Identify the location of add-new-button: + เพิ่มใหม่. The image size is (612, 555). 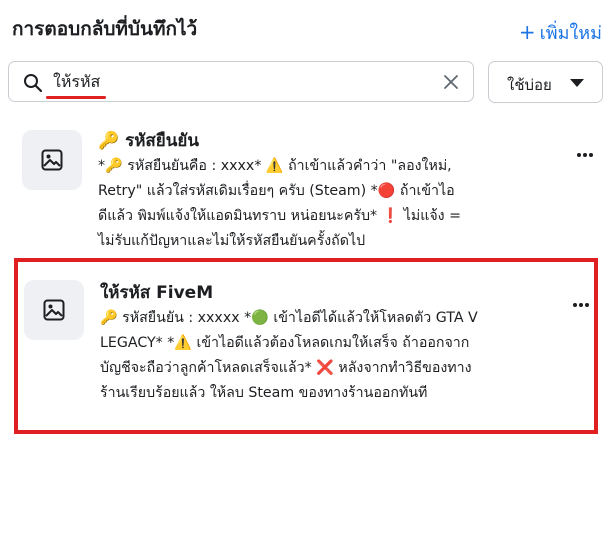
(560, 32).